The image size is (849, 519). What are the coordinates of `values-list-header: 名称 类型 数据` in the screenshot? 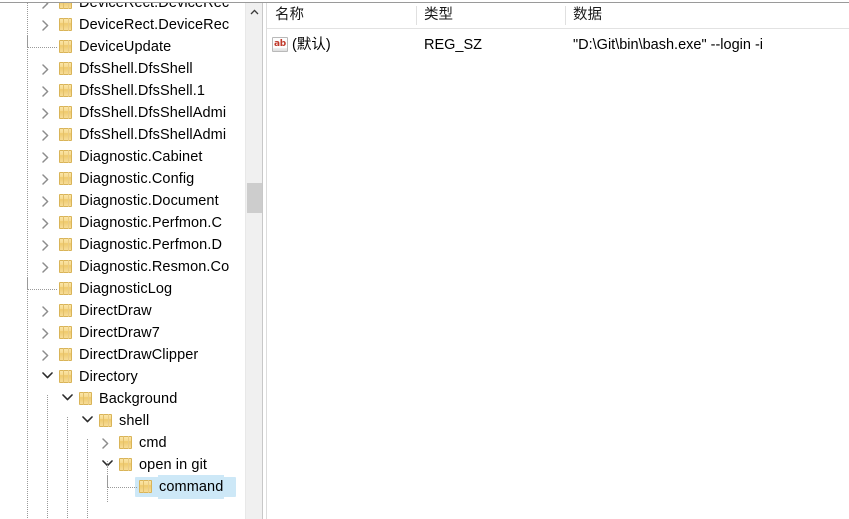 It's located at (558, 16).